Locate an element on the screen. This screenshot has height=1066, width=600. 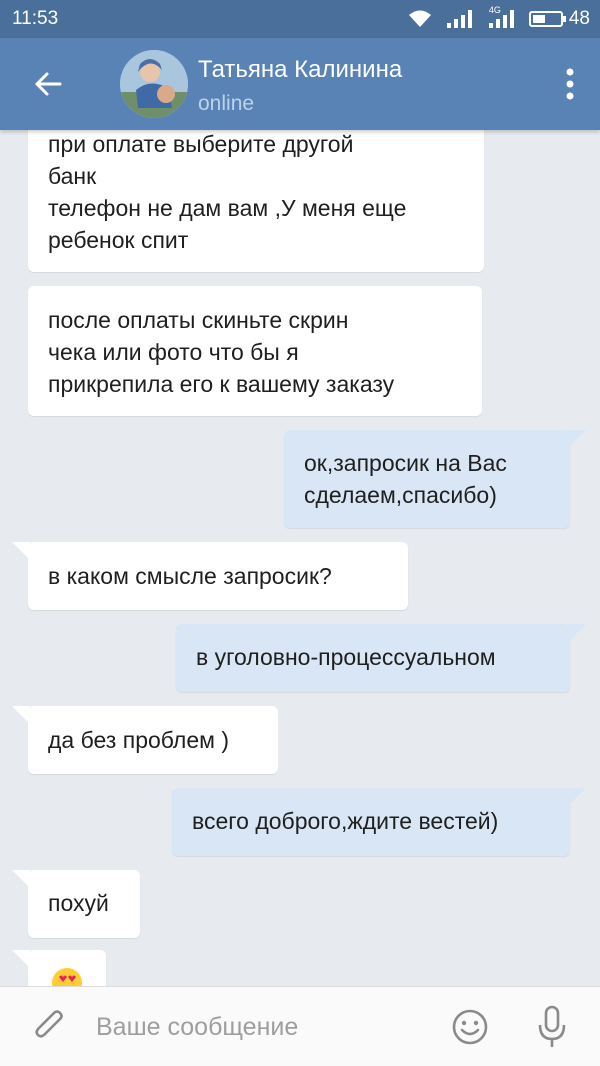
paperclip-icon is located at coordinates (49, 1024).